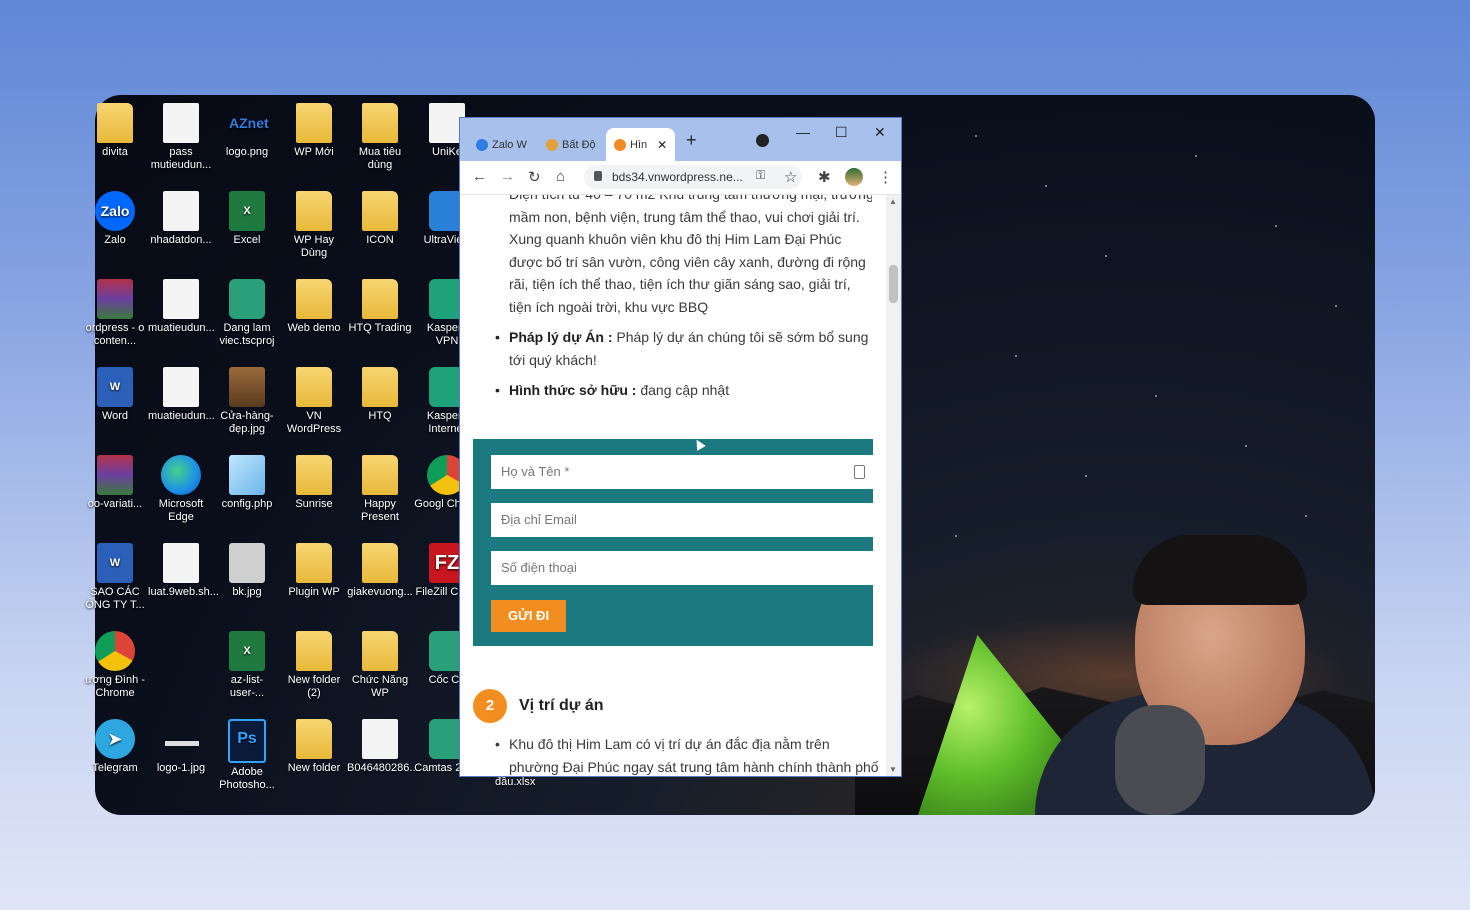 The width and height of the screenshot is (1470, 910). Describe the element at coordinates (380, 307) in the screenshot. I see `desktop-icon: HTQ Trading` at that location.